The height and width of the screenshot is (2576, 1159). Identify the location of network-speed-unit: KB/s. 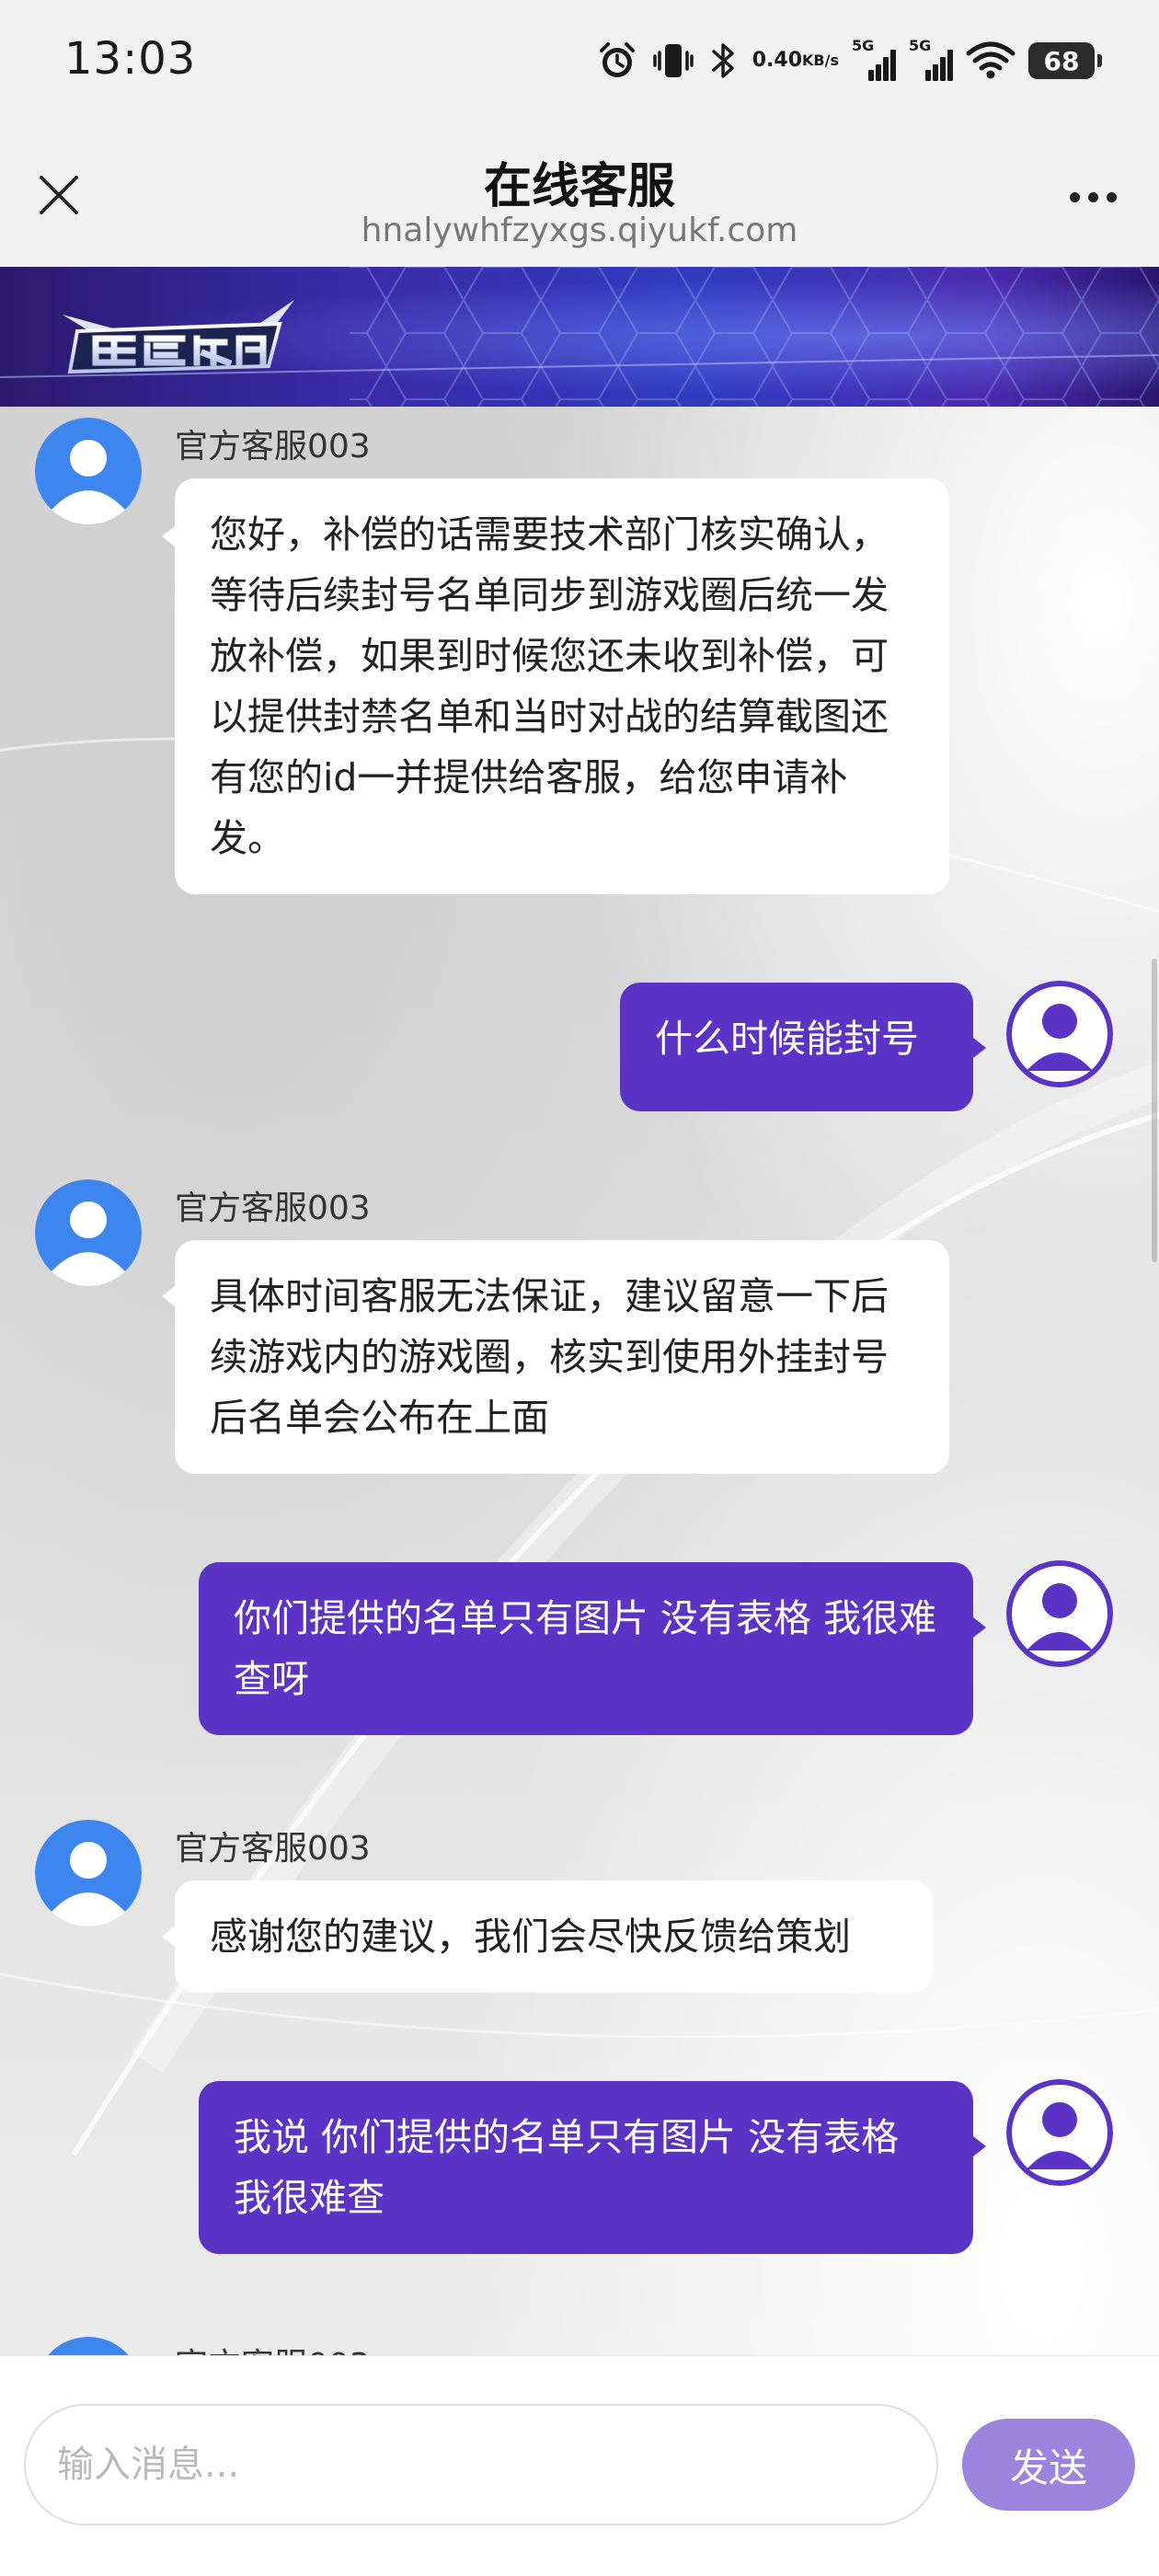
(820, 60).